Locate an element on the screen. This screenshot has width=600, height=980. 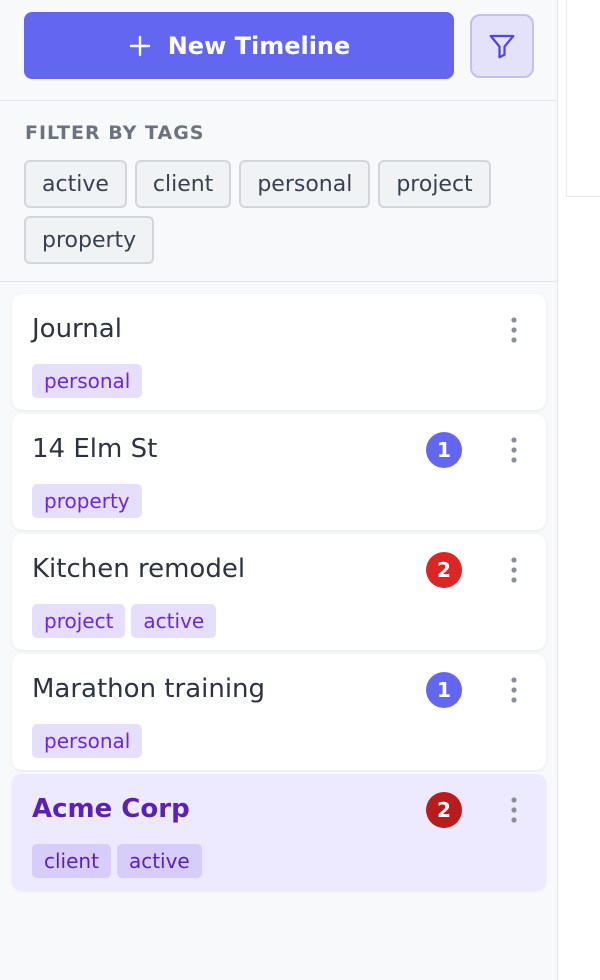
filter-button is located at coordinates (502, 46).